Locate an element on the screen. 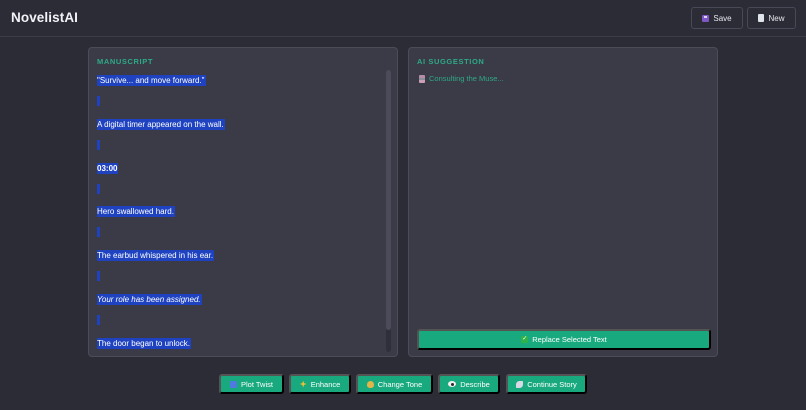  manuscript-line: The earbud whispered in his ear. is located at coordinates (156, 255).